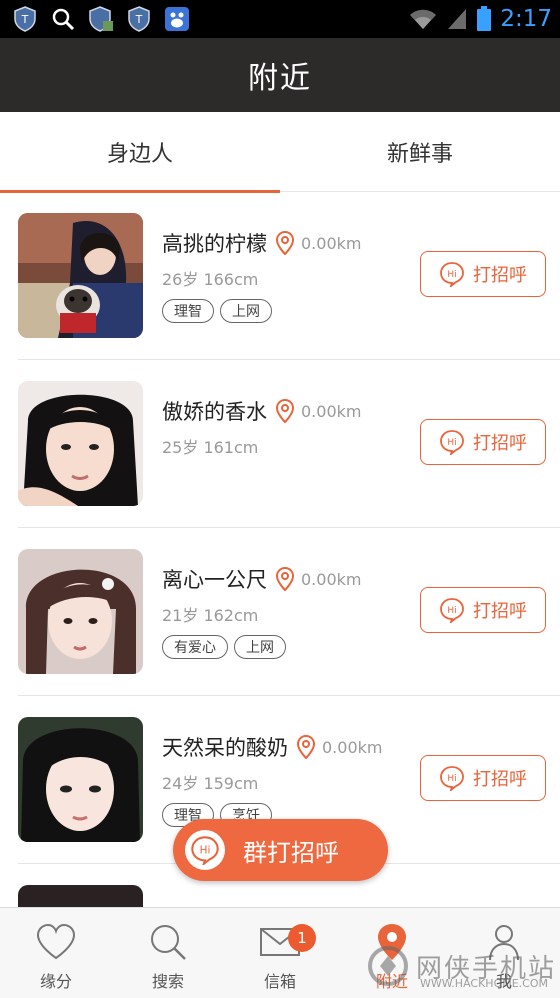 The width and height of the screenshot is (560, 998). I want to click on signal-icon, so click(457, 19).